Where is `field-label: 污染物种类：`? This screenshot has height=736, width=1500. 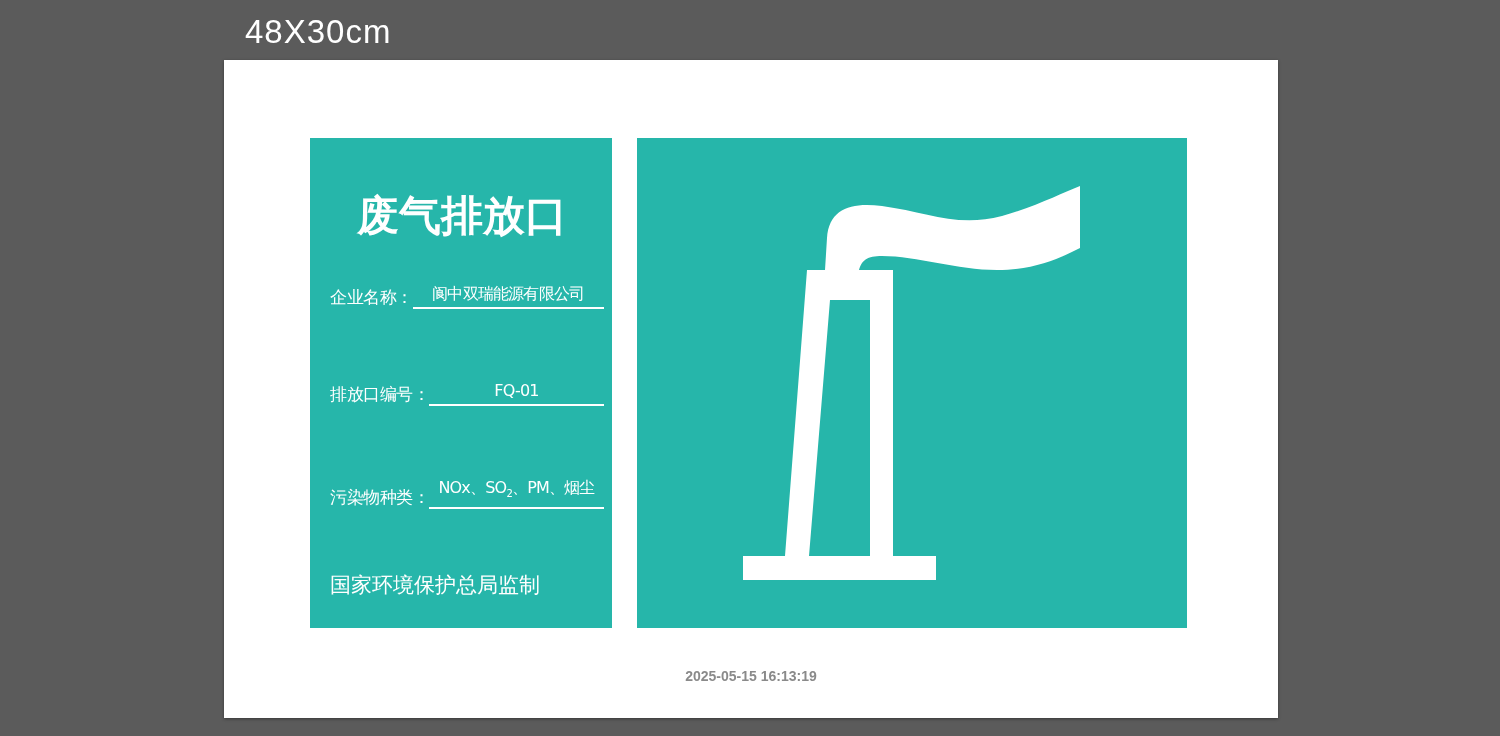
field-label: 污染物种类： is located at coordinates (379, 498).